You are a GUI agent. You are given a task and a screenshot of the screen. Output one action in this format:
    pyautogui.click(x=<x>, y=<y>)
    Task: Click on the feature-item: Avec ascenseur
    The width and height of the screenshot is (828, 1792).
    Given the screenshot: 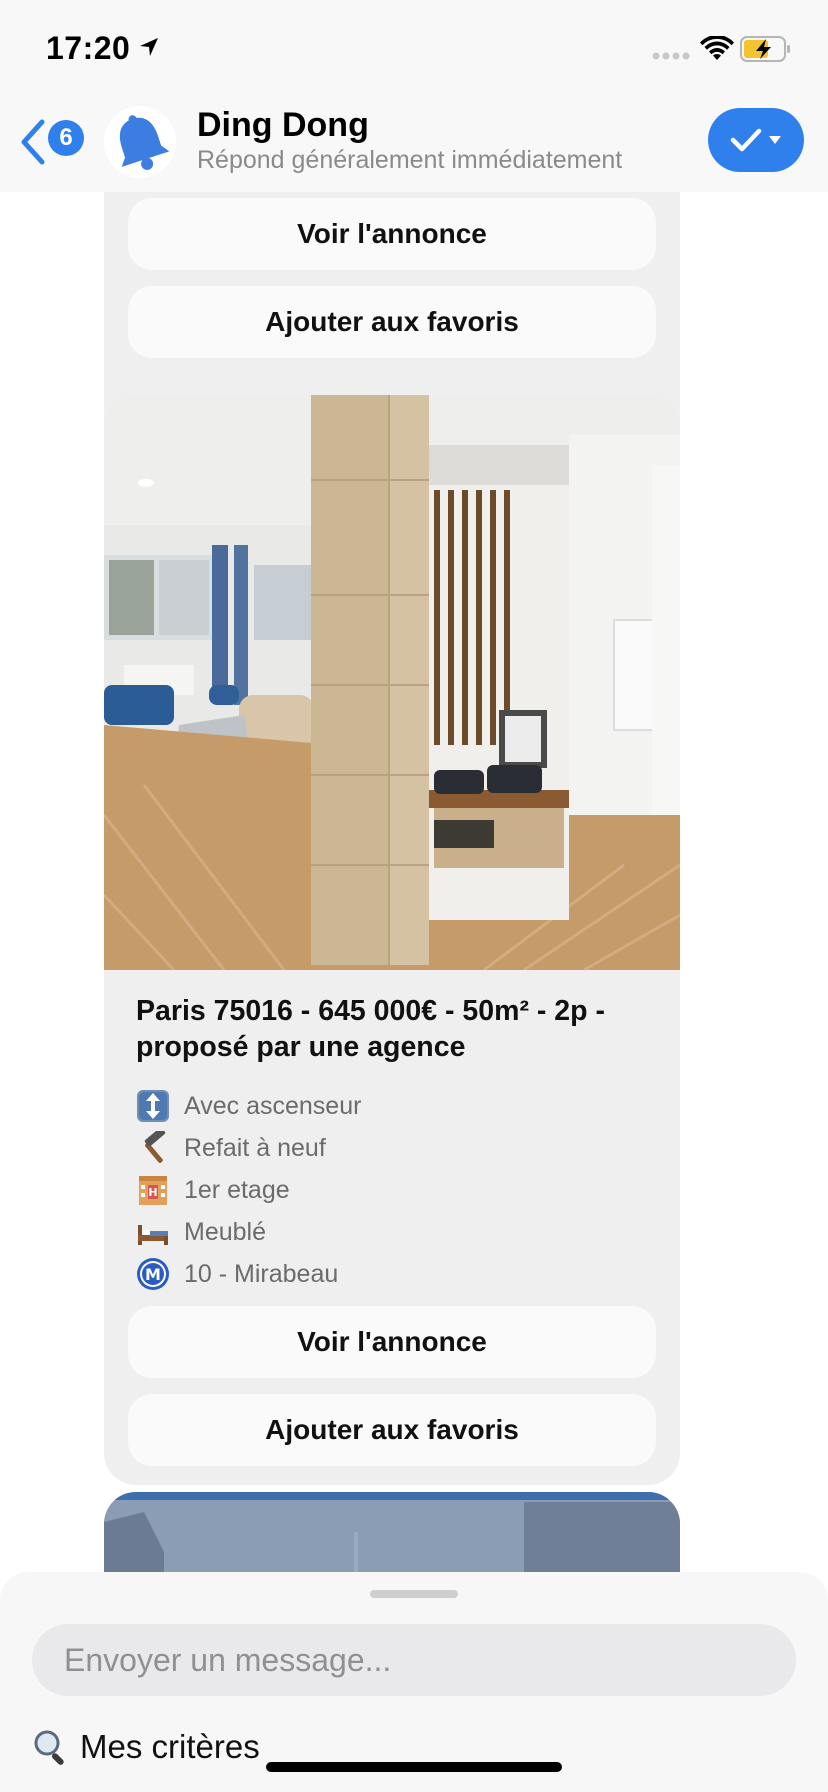 What is the action you would take?
    pyautogui.click(x=396, y=1106)
    